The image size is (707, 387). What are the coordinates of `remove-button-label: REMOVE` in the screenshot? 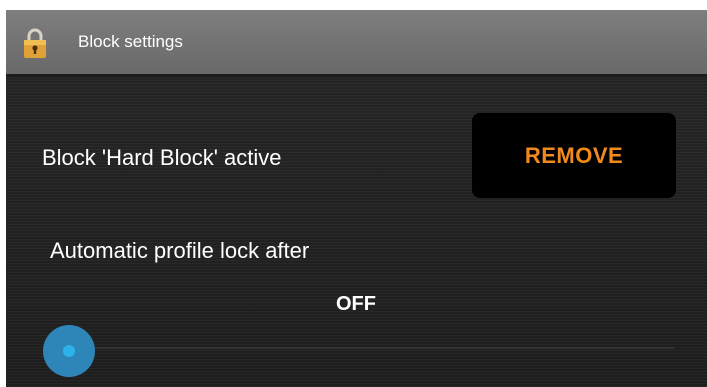 It's located at (574, 155).